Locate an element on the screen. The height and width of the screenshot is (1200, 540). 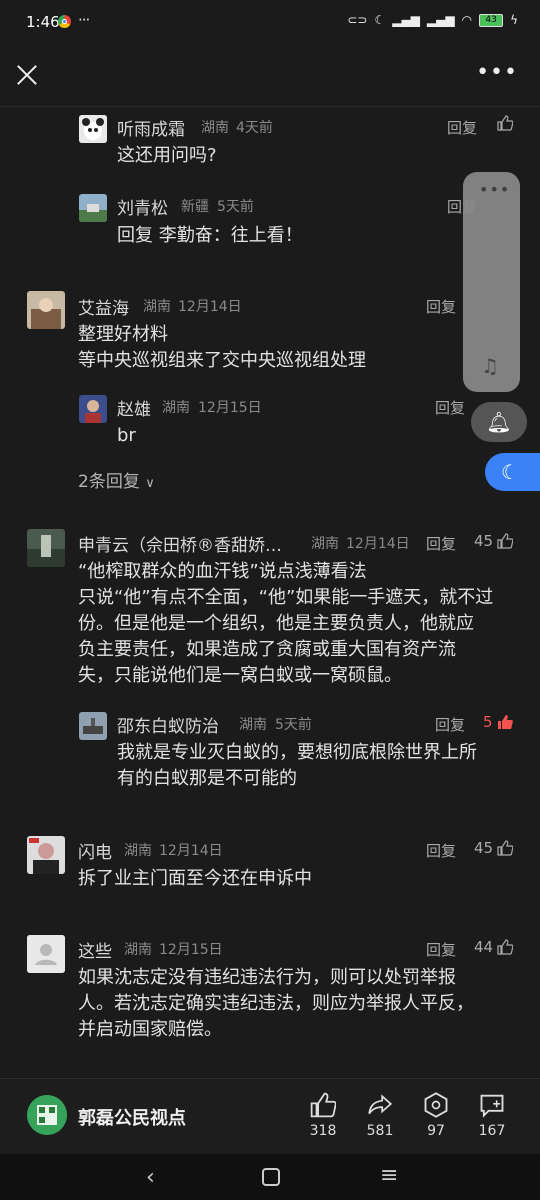
like-button is located at coordinates (505, 123).